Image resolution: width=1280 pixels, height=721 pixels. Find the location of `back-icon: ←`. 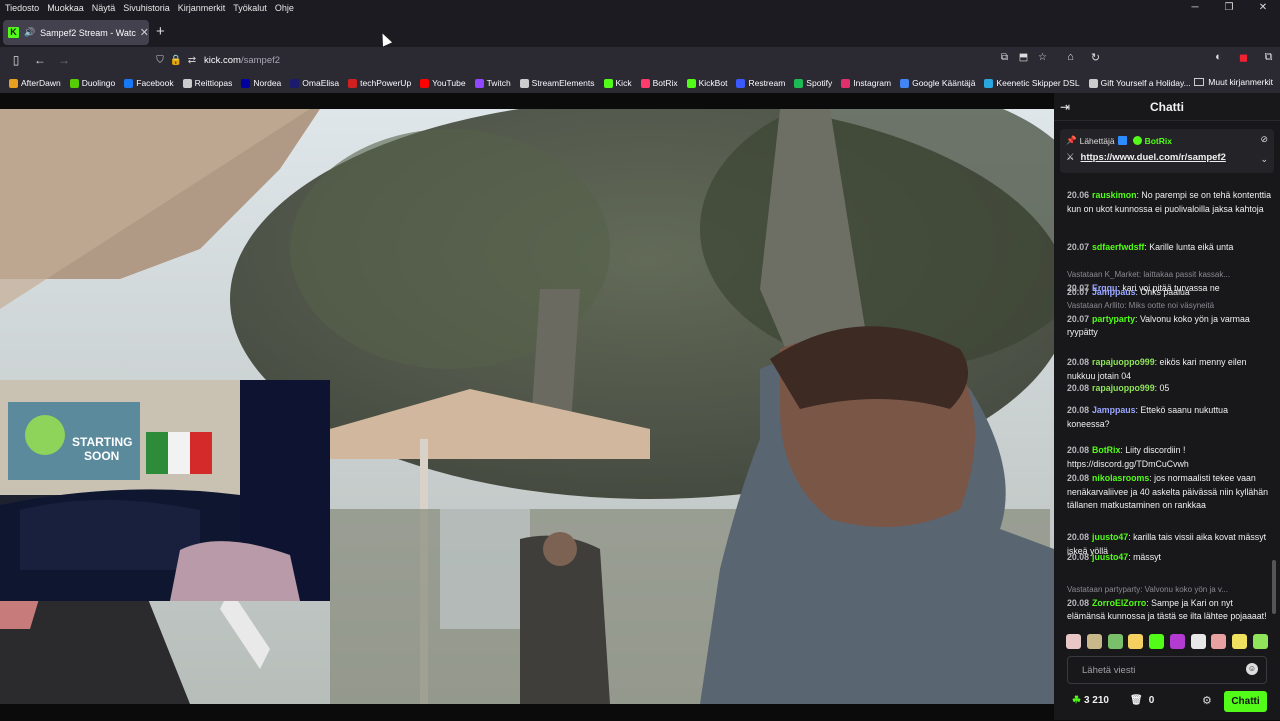

back-icon: ← is located at coordinates (40, 60).